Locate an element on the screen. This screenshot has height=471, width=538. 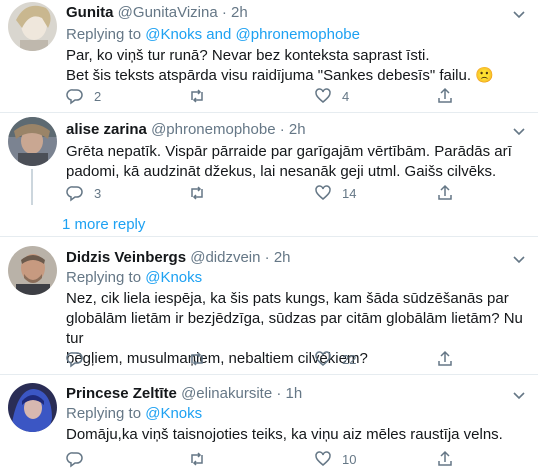
author-name: Didzis Veinbergs is located at coordinates (126, 257).